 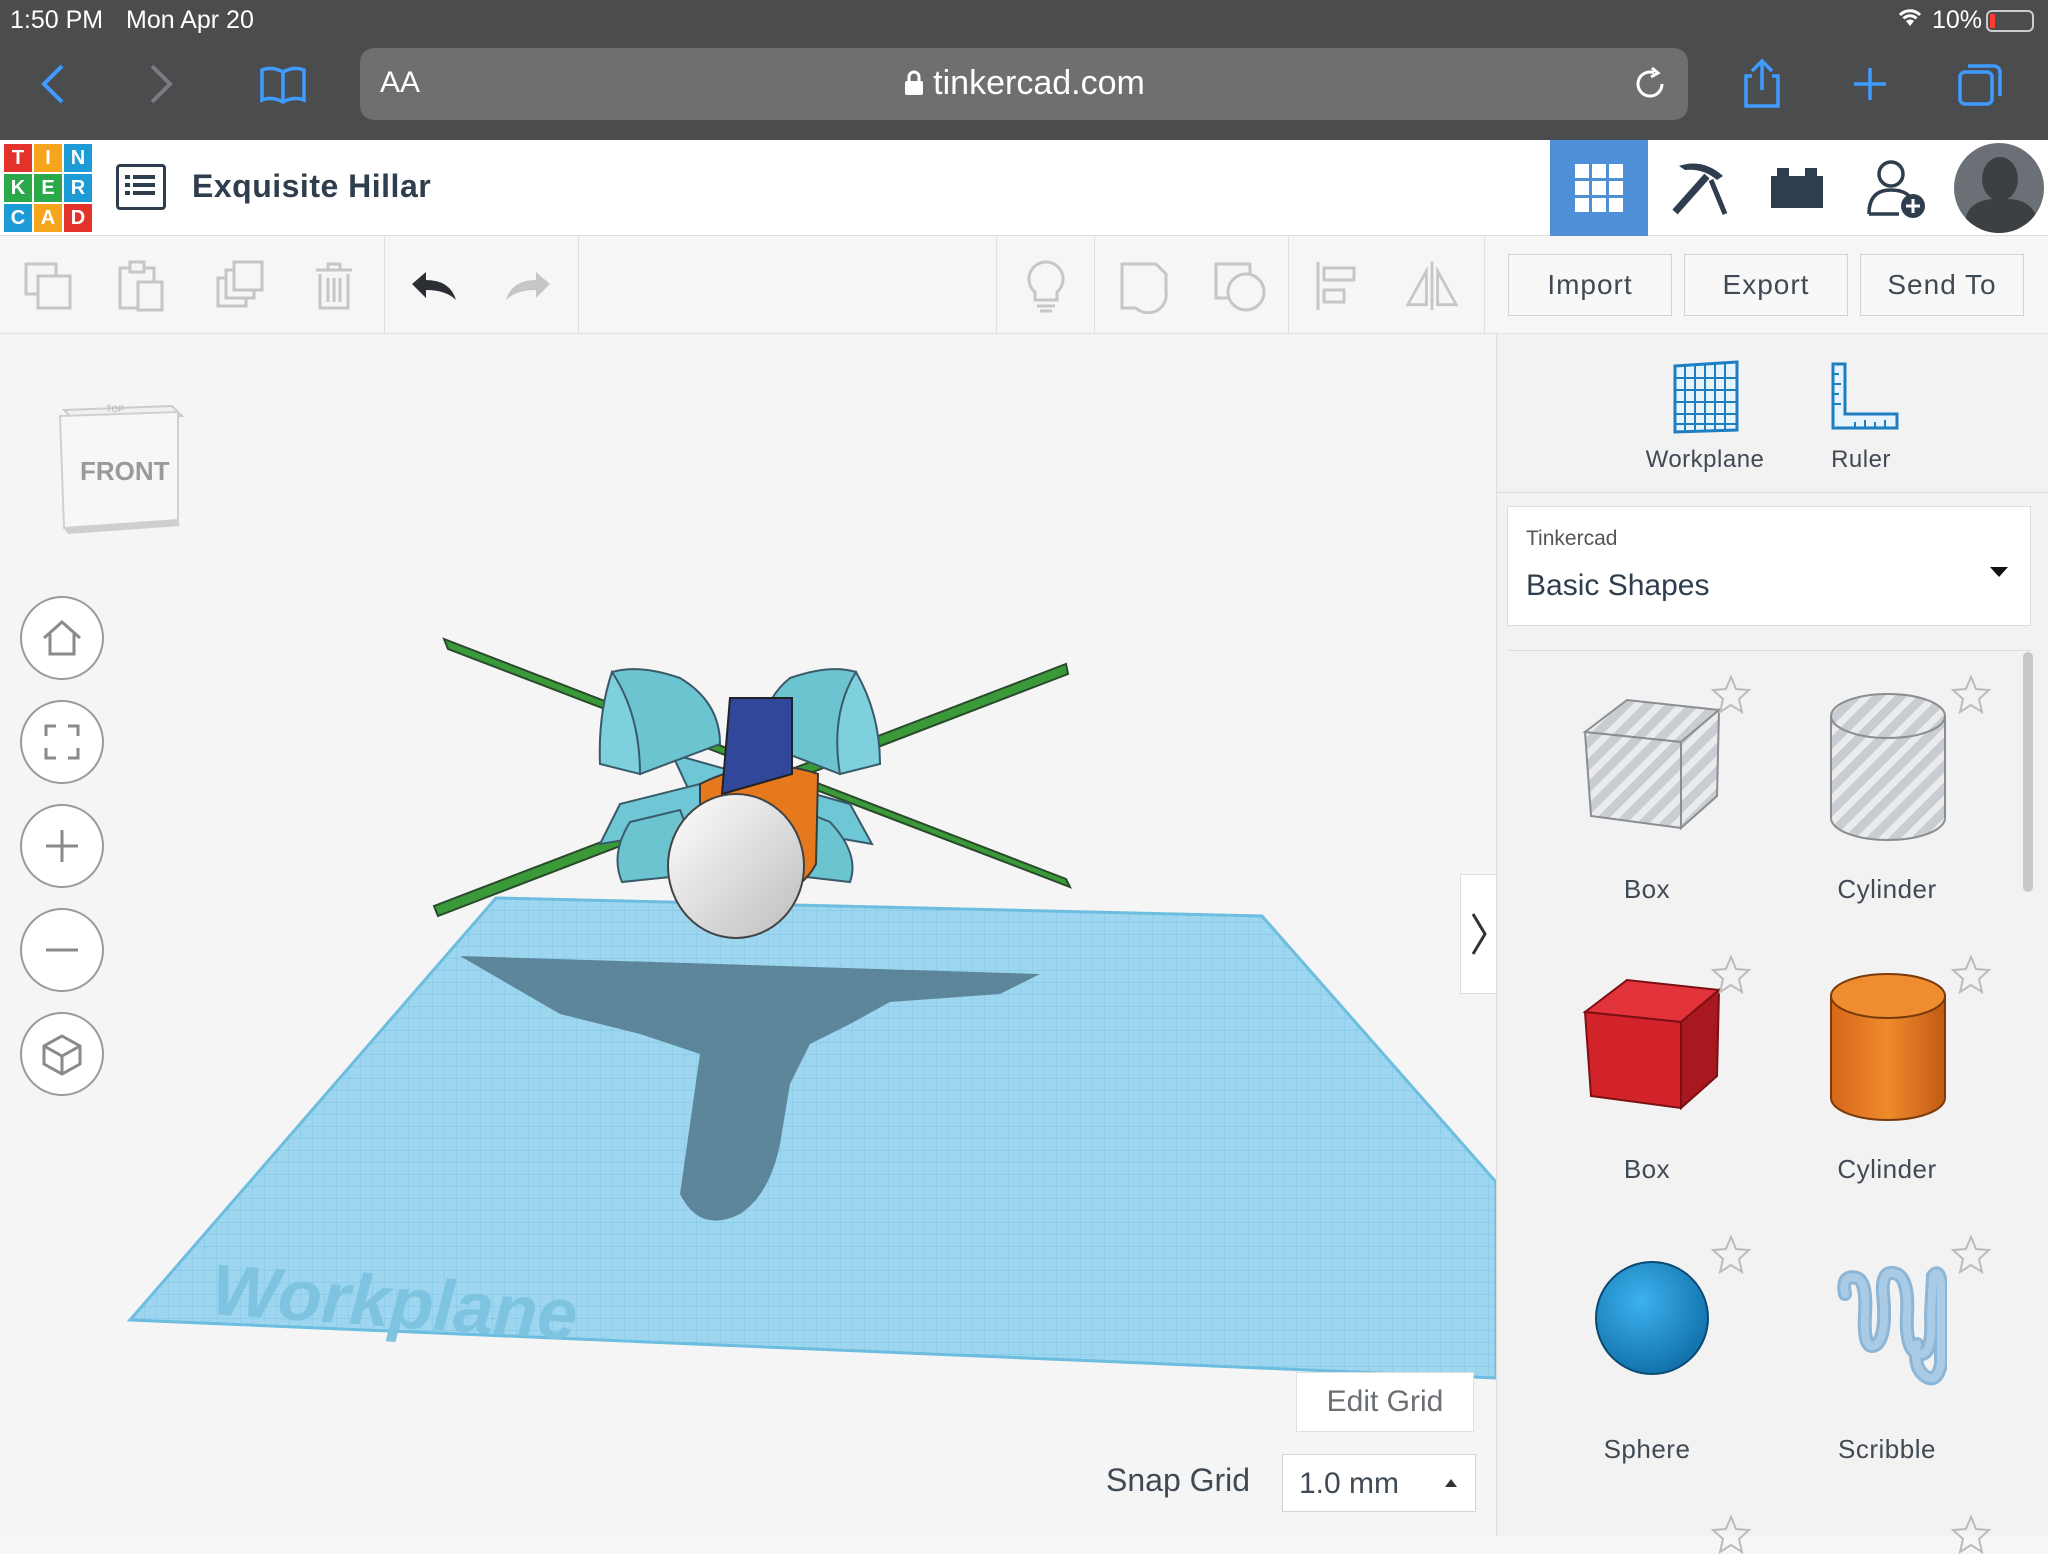 I want to click on perspective-button, so click(x=62, y=1054).